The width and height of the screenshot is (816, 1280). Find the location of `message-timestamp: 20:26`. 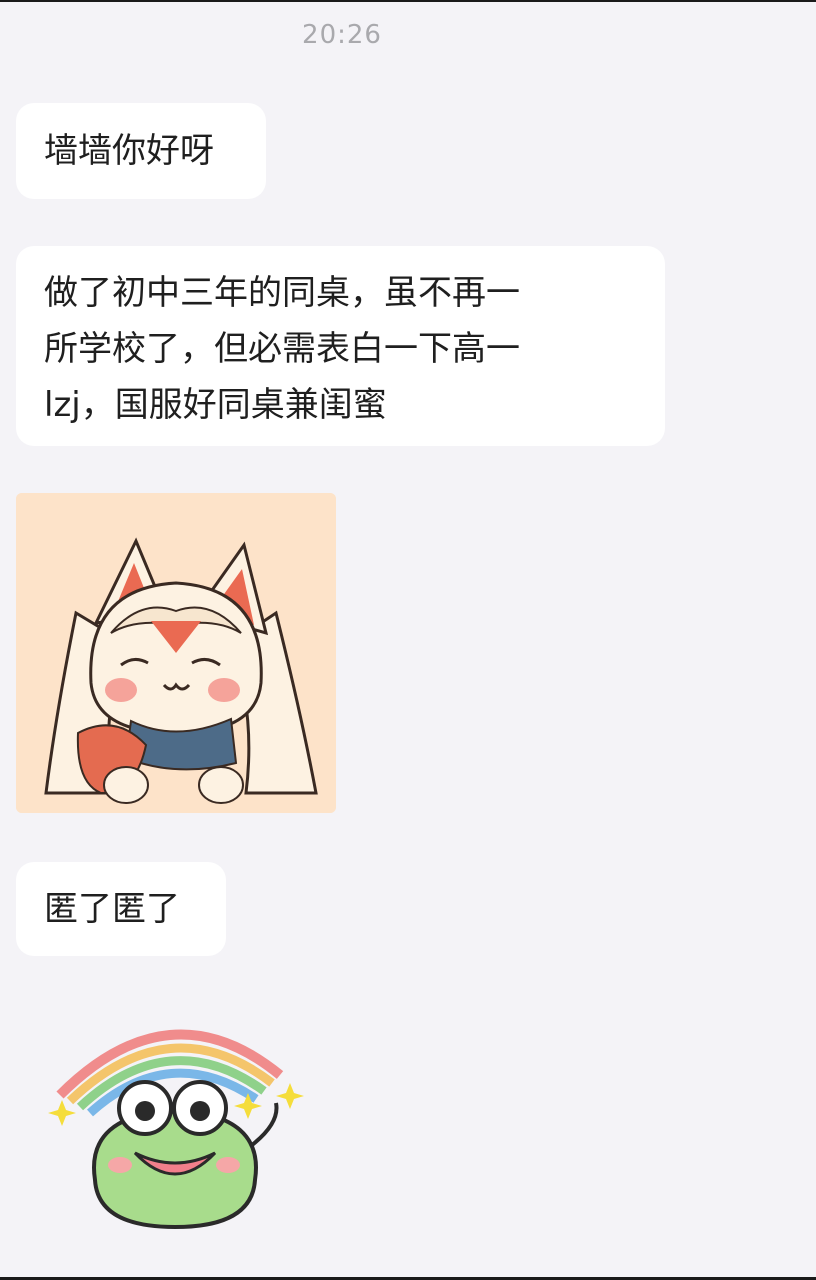

message-timestamp: 20:26 is located at coordinates (342, 35).